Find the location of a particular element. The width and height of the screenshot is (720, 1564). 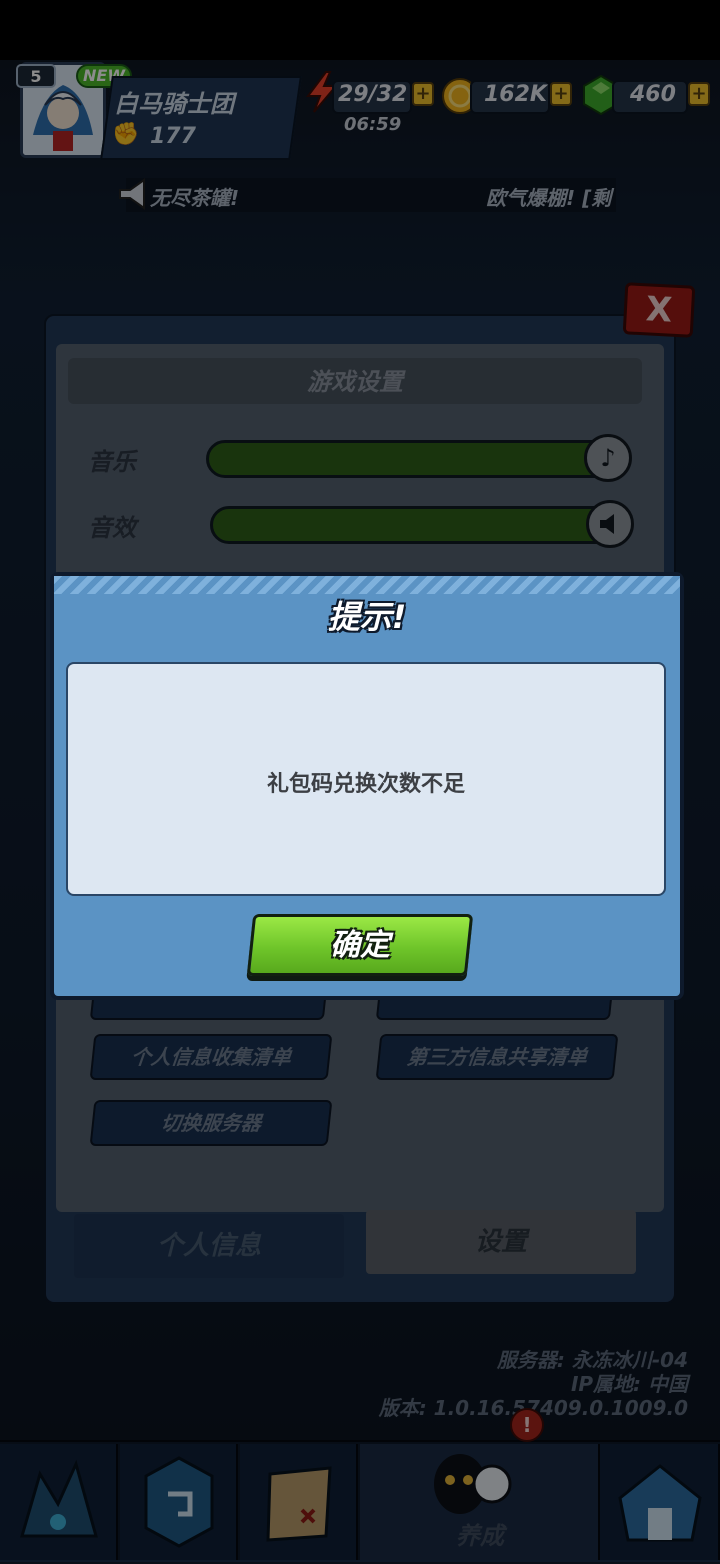

confirm-button-label: 确定 is located at coordinates (360, 945).